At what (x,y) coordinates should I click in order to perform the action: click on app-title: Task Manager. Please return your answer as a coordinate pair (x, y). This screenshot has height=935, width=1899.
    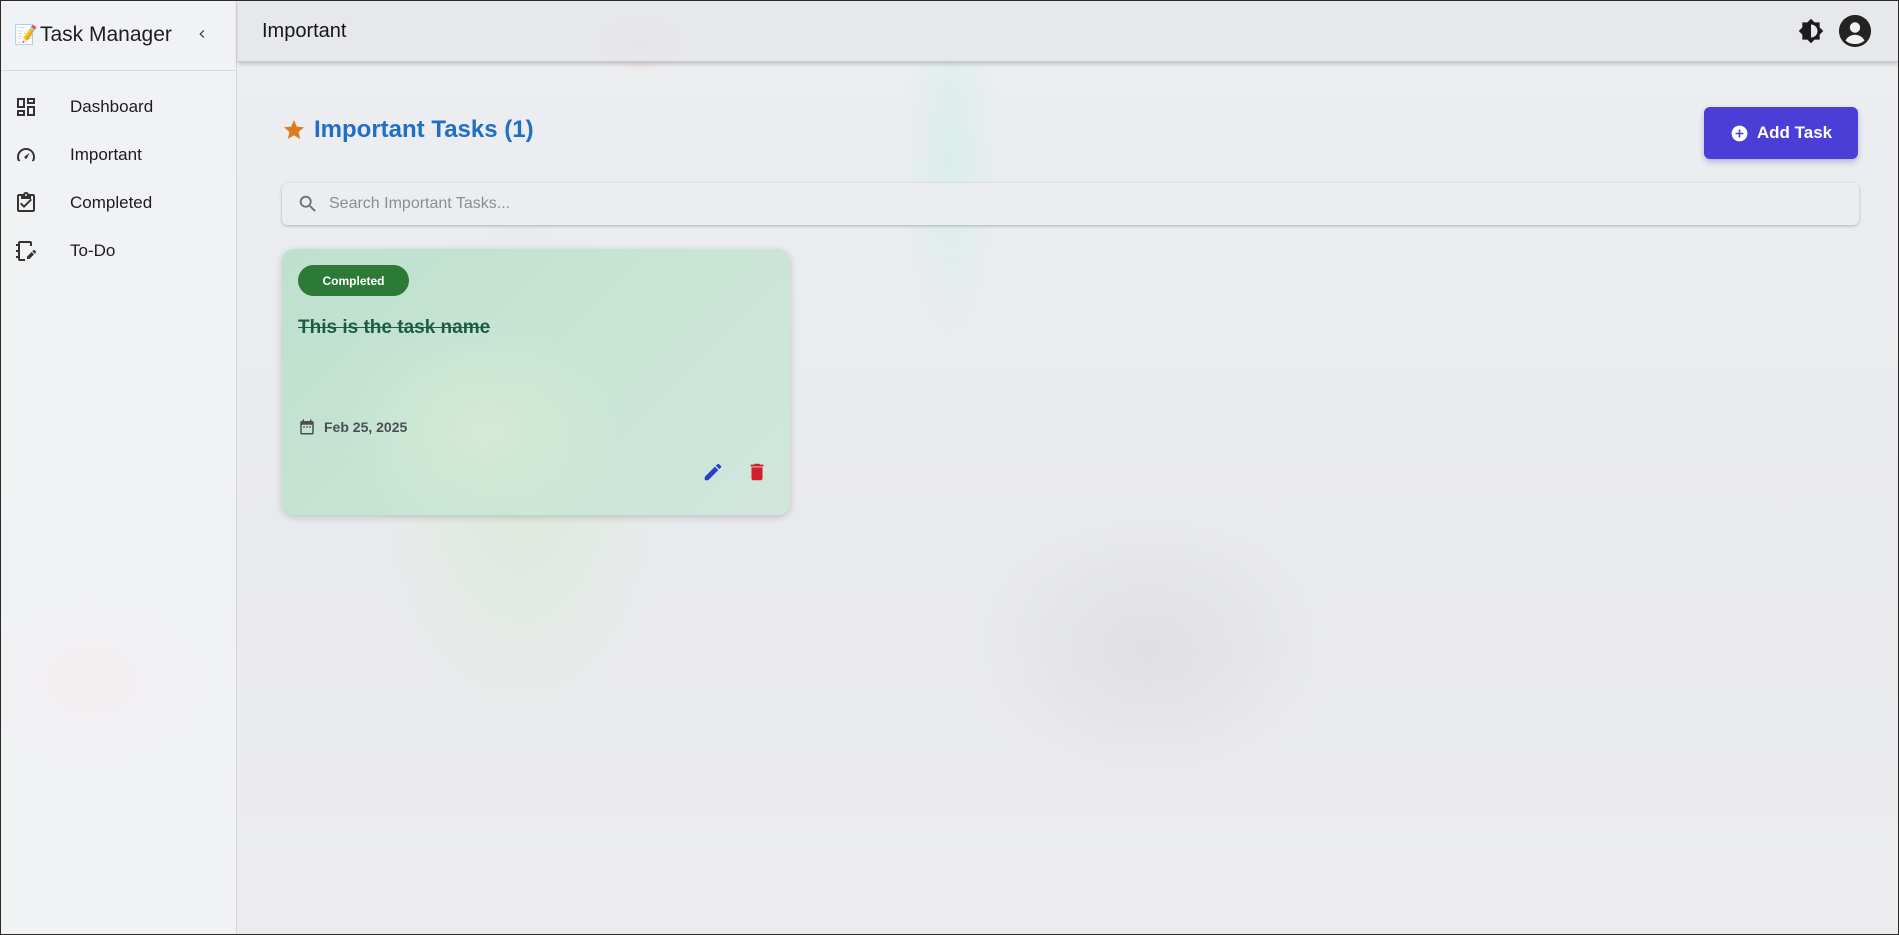
    Looking at the image, I should click on (106, 34).